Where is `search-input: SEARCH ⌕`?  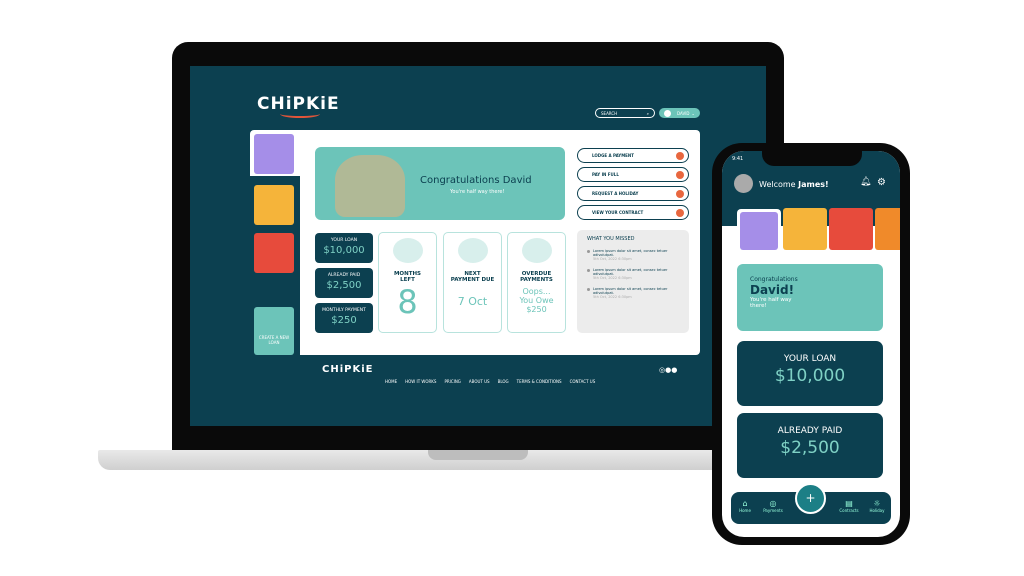 search-input: SEARCH ⌕ is located at coordinates (625, 113).